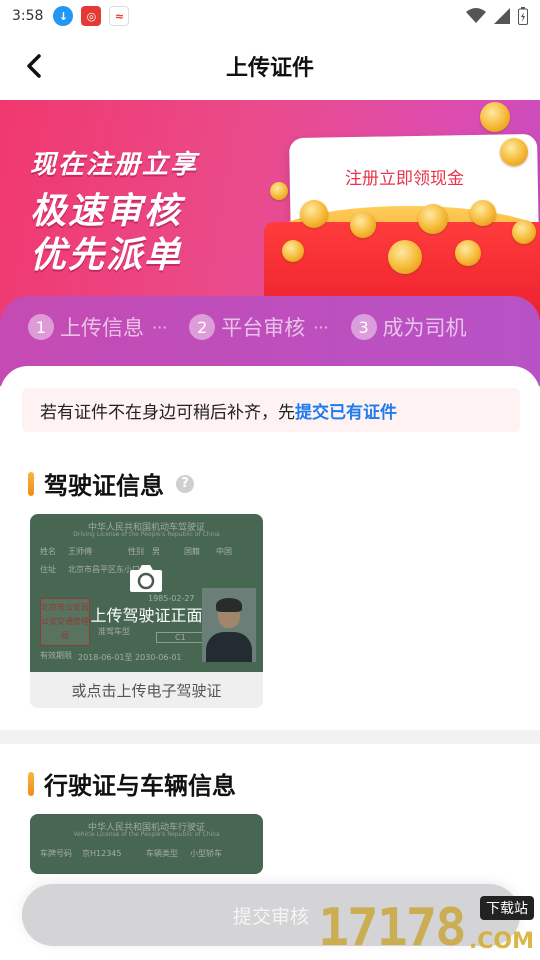 This screenshot has height=960, width=540. What do you see at coordinates (146, 578) in the screenshot?
I see `camera-icon` at bounding box center [146, 578].